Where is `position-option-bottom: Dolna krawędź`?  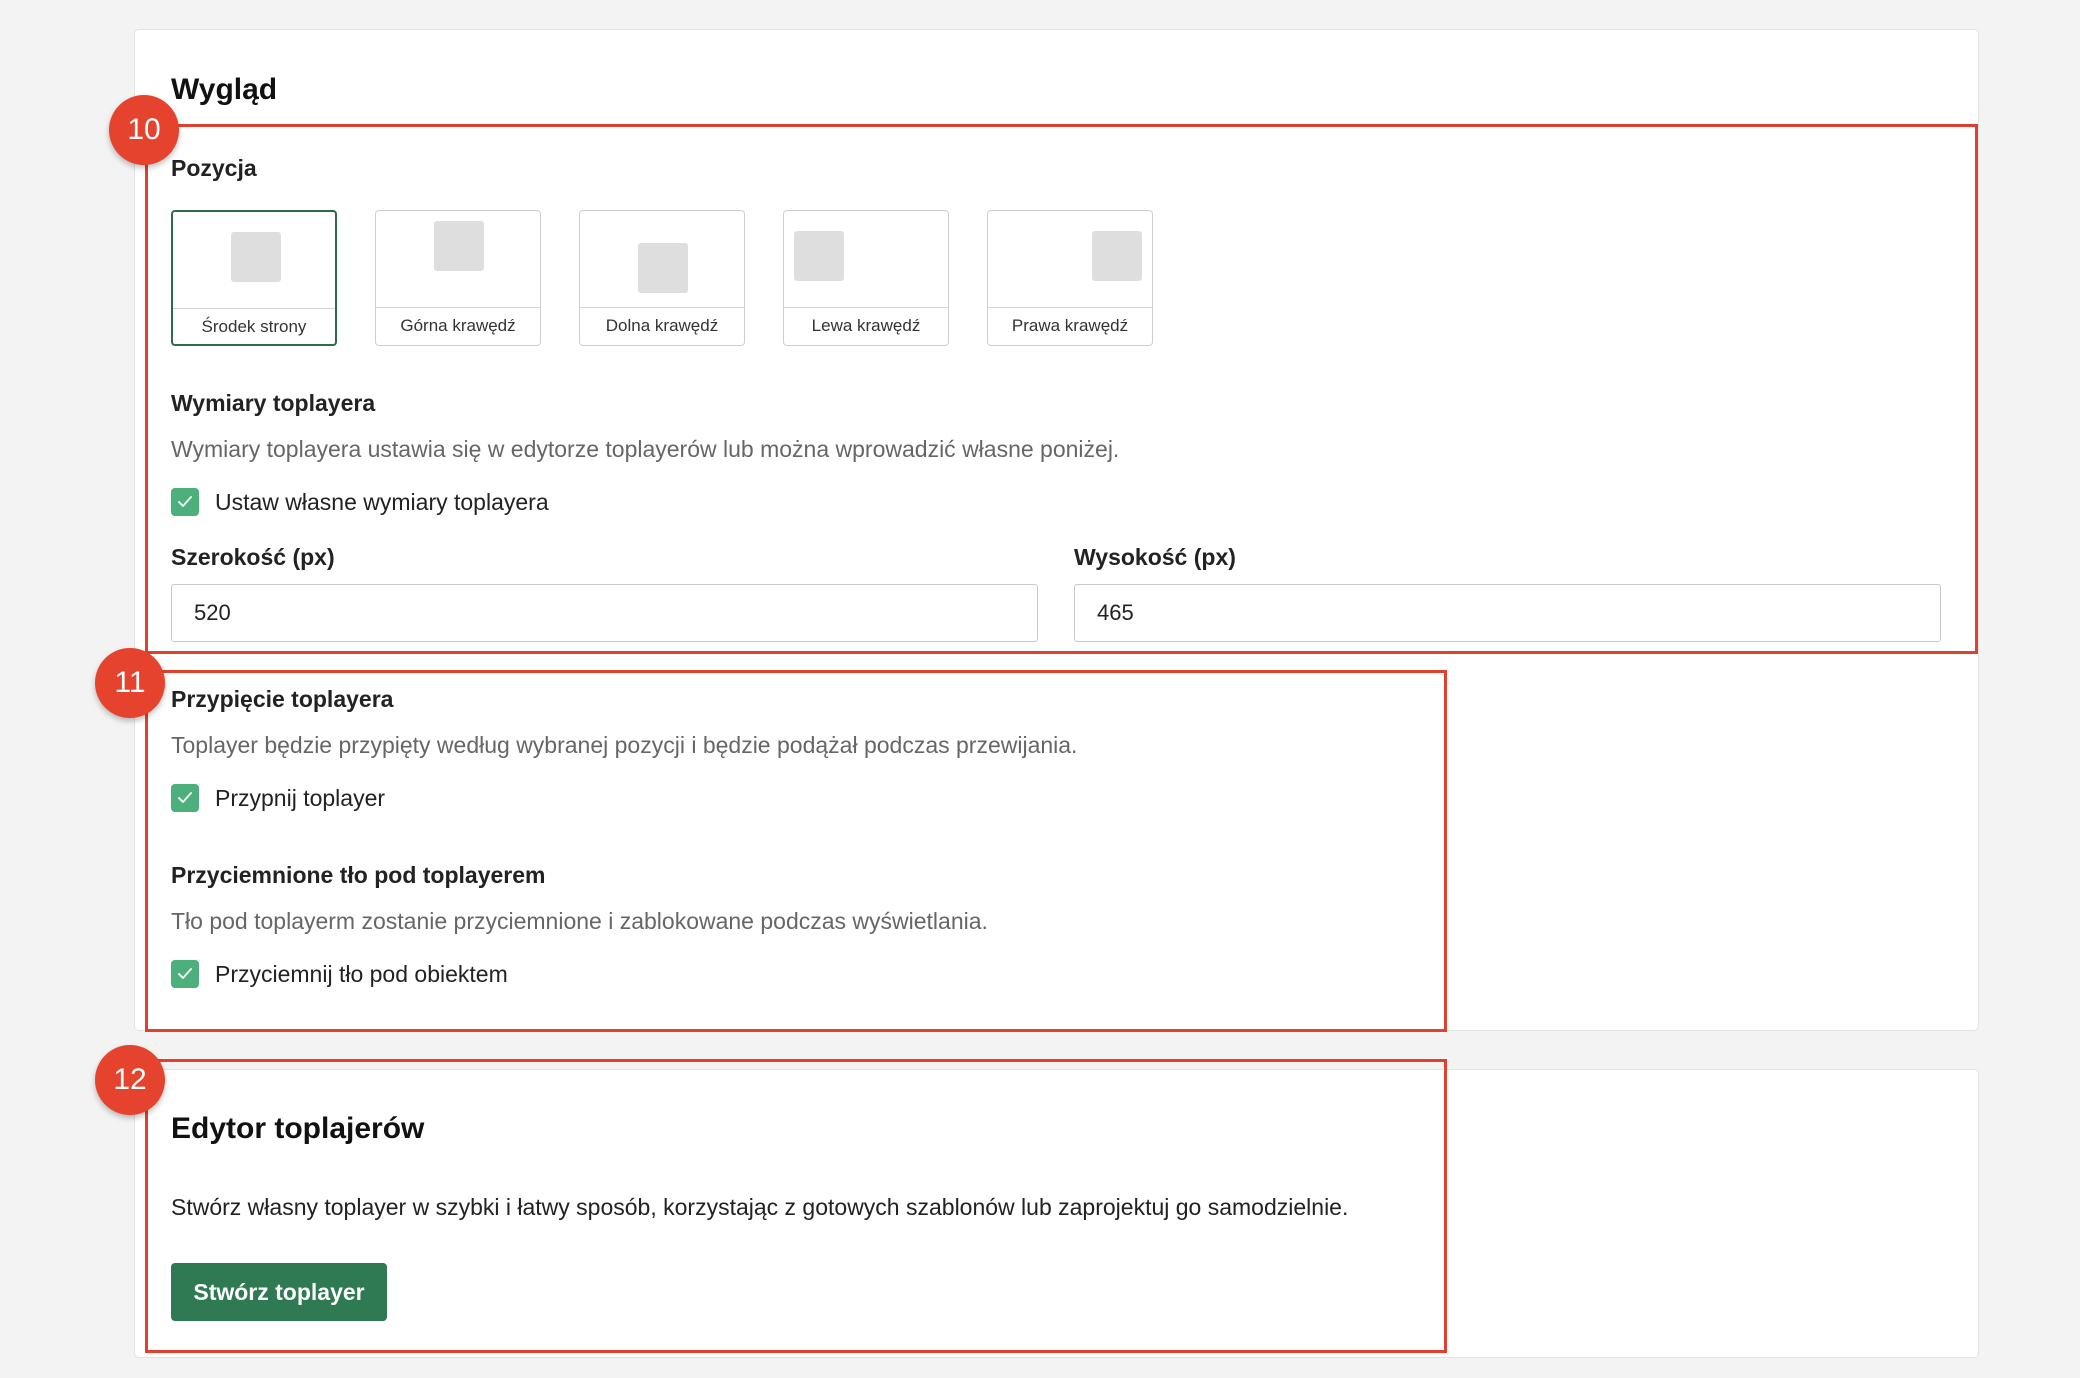
position-option-bottom: Dolna krawędź is located at coordinates (662, 278).